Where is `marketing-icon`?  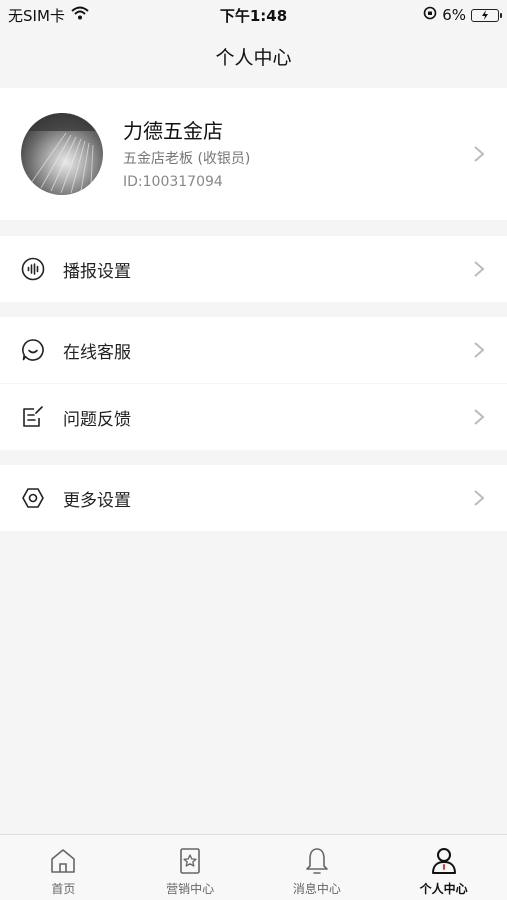
marketing-icon is located at coordinates (190, 861).